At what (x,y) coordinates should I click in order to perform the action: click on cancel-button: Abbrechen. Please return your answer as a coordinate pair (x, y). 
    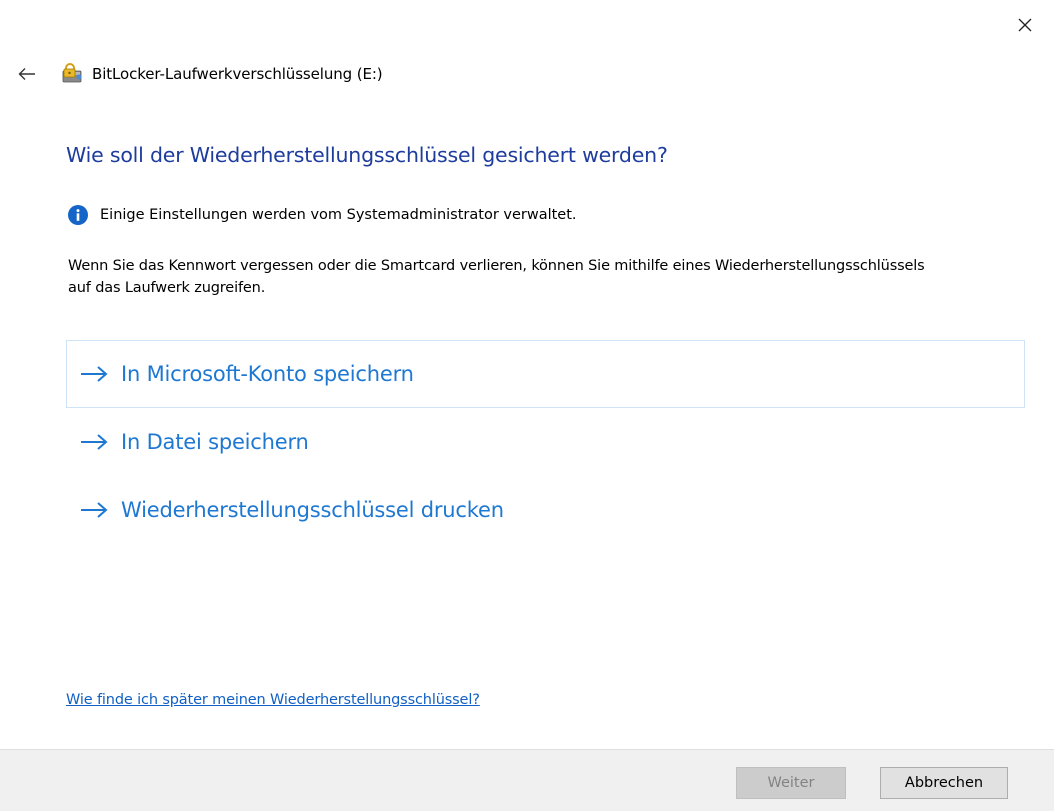
    Looking at the image, I should click on (944, 783).